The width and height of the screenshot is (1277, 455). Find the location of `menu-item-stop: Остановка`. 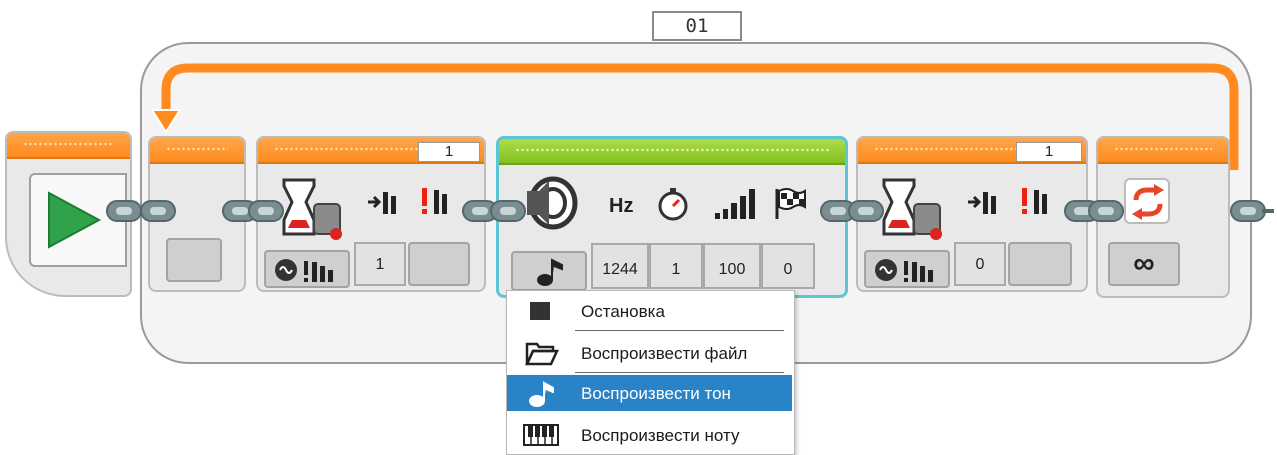

menu-item-stop: Остановка is located at coordinates (649, 312).